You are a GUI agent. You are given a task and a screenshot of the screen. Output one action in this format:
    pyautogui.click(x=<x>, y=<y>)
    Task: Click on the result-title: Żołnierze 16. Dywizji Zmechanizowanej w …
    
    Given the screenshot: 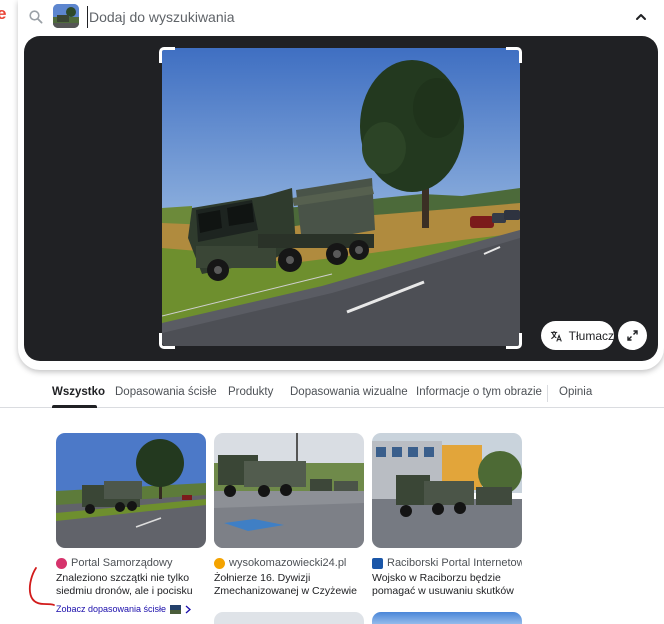 What is the action you would take?
    pyautogui.click(x=289, y=585)
    